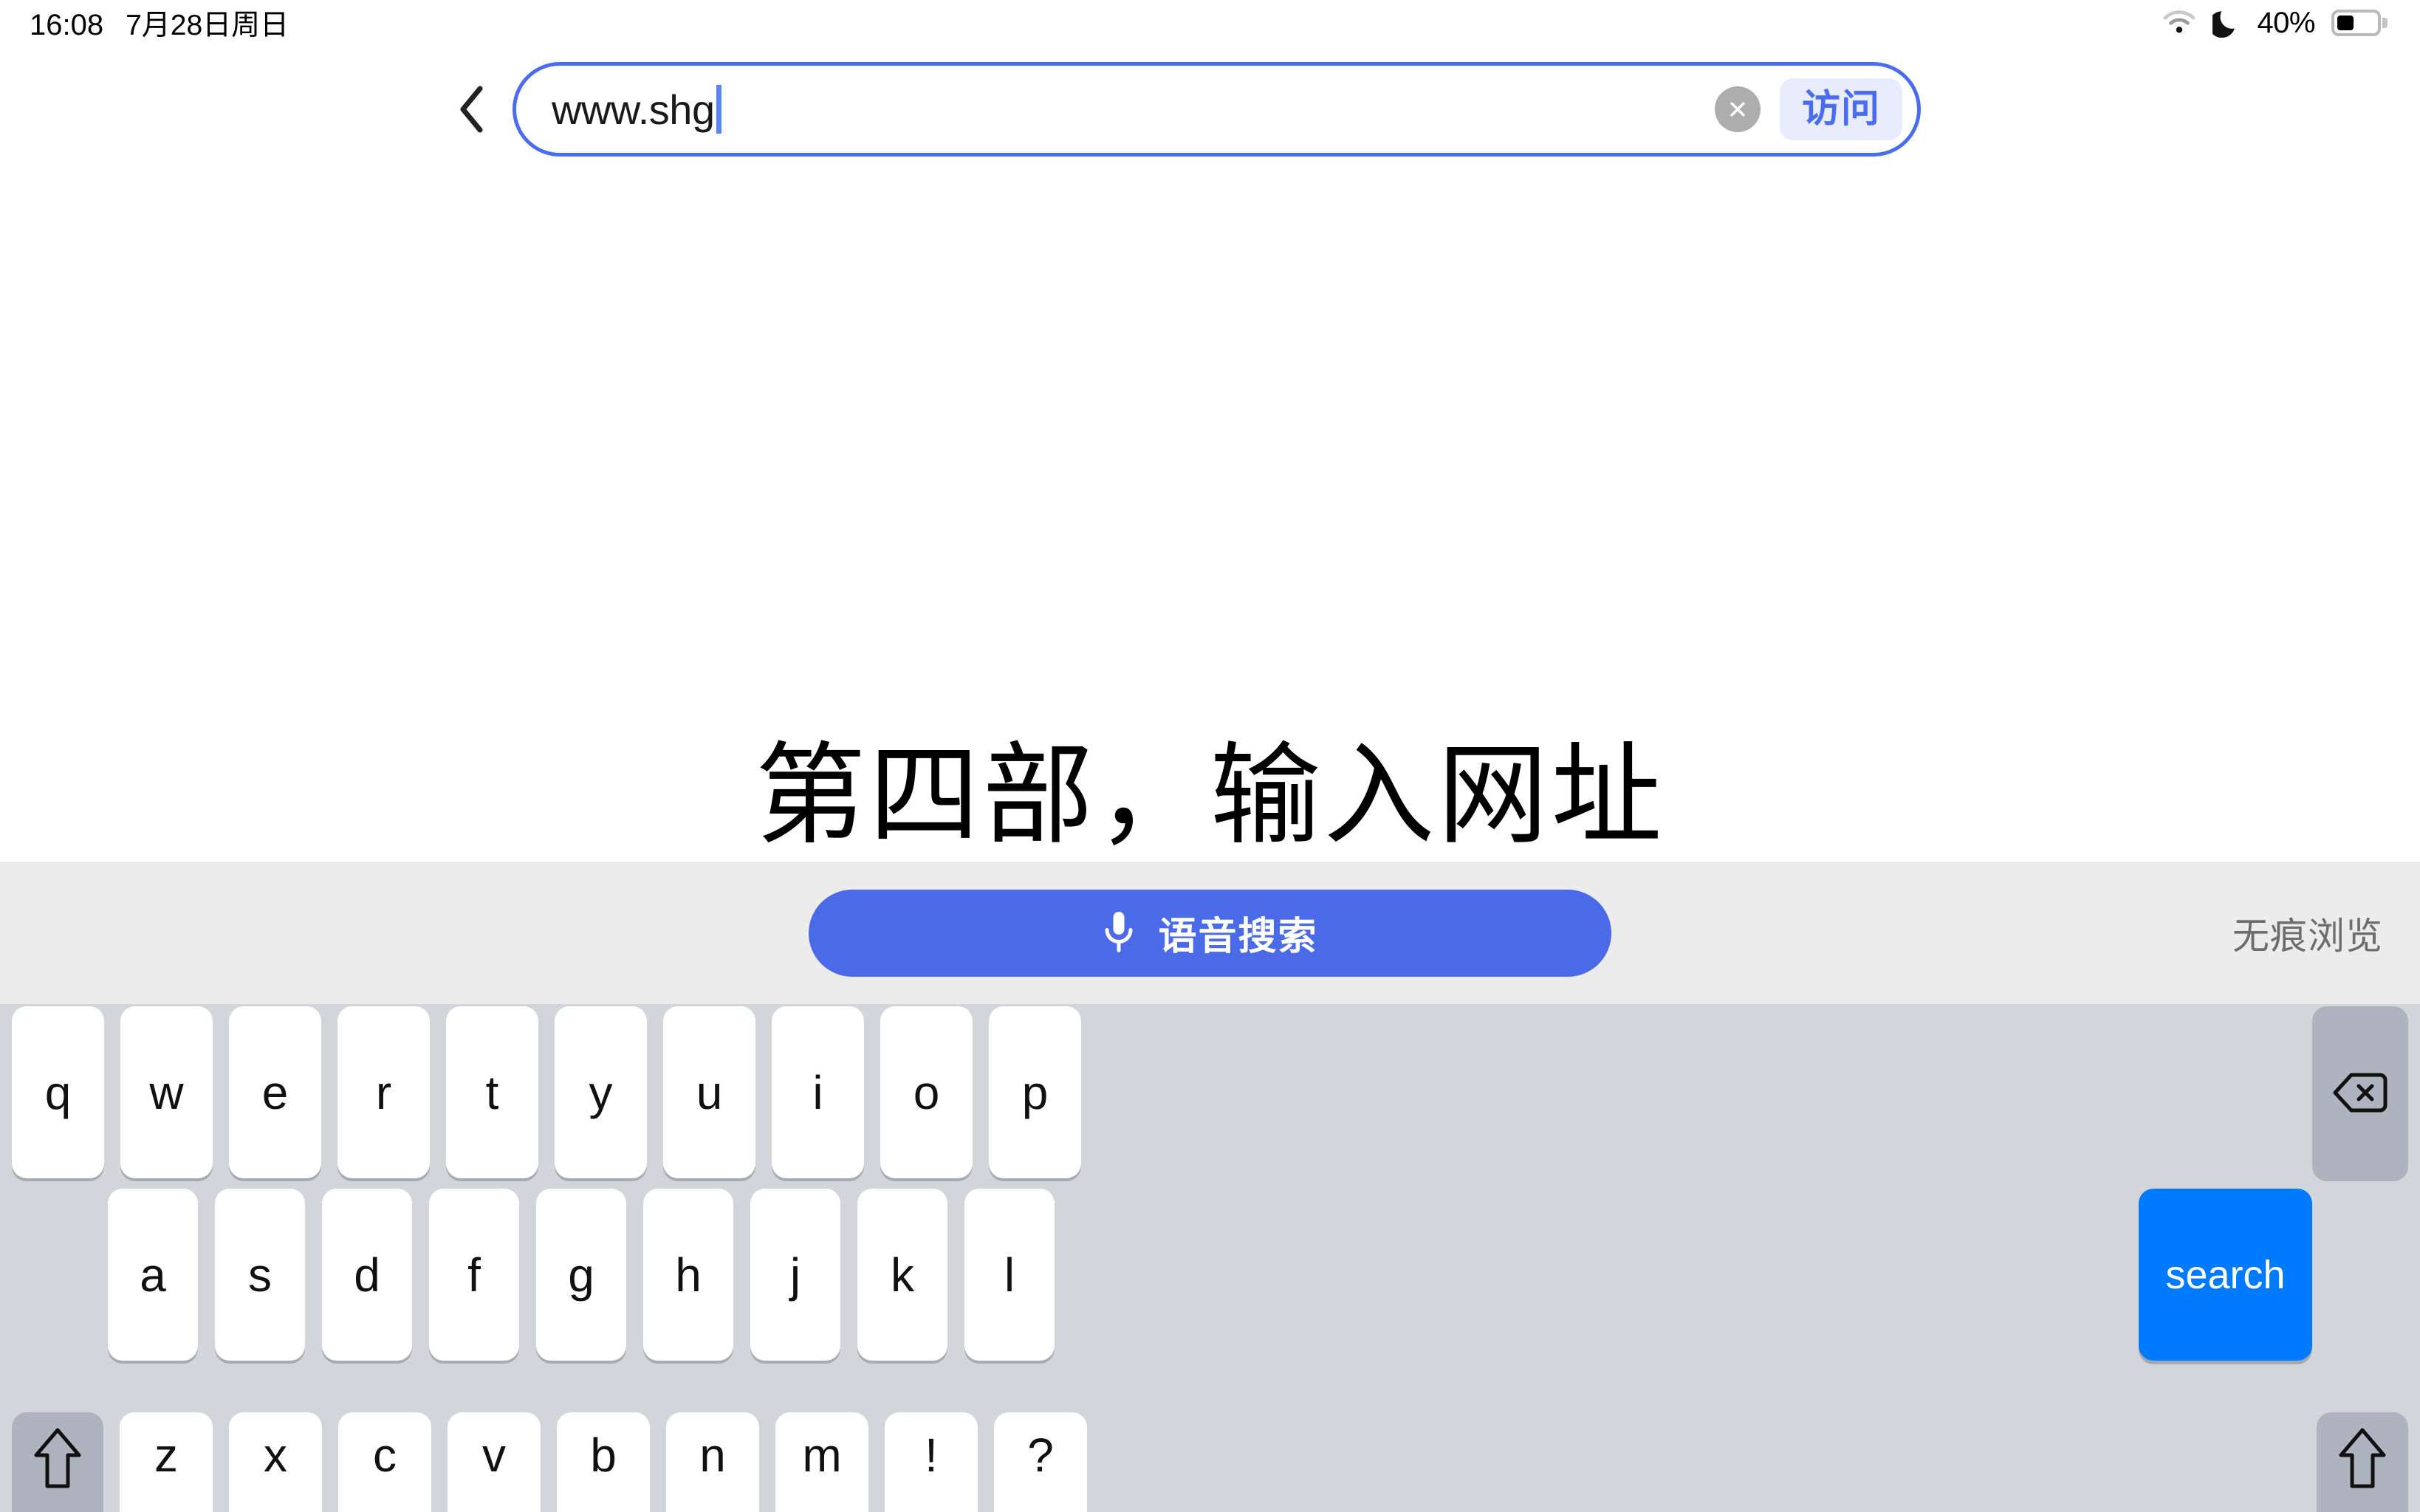 The width and height of the screenshot is (2420, 1512). I want to click on key-y: y, so click(601, 1092).